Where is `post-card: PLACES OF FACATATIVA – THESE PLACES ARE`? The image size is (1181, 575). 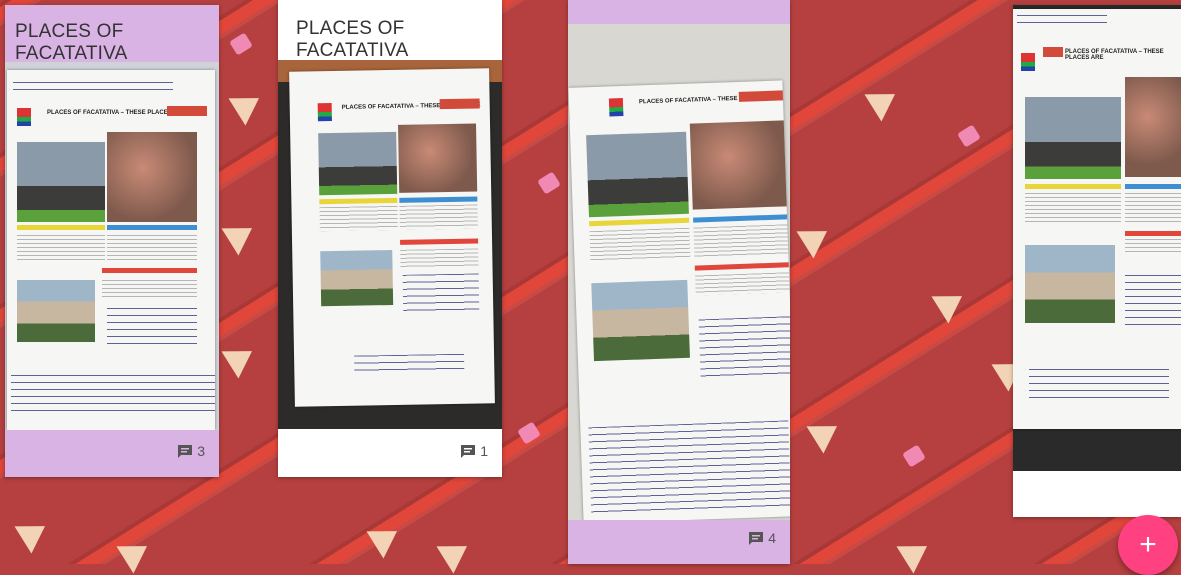 post-card: PLACES OF FACATATIVA – THESE PLACES ARE is located at coordinates (1097, 261).